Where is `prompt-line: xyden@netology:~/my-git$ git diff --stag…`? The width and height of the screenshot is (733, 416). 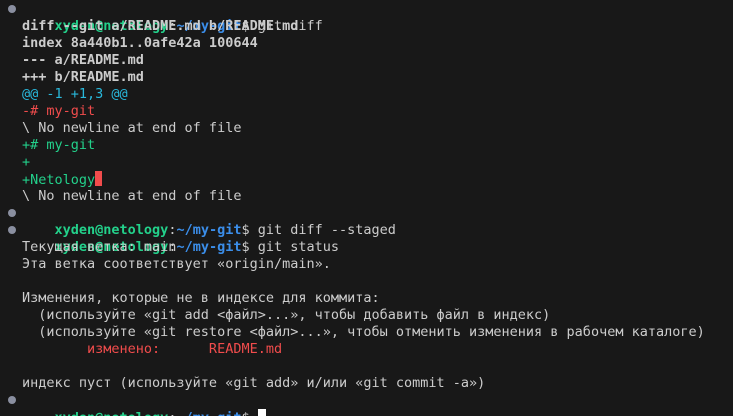
prompt-line: xyden@netology:~/my-git$ git diff --stag… is located at coordinates (209, 221).